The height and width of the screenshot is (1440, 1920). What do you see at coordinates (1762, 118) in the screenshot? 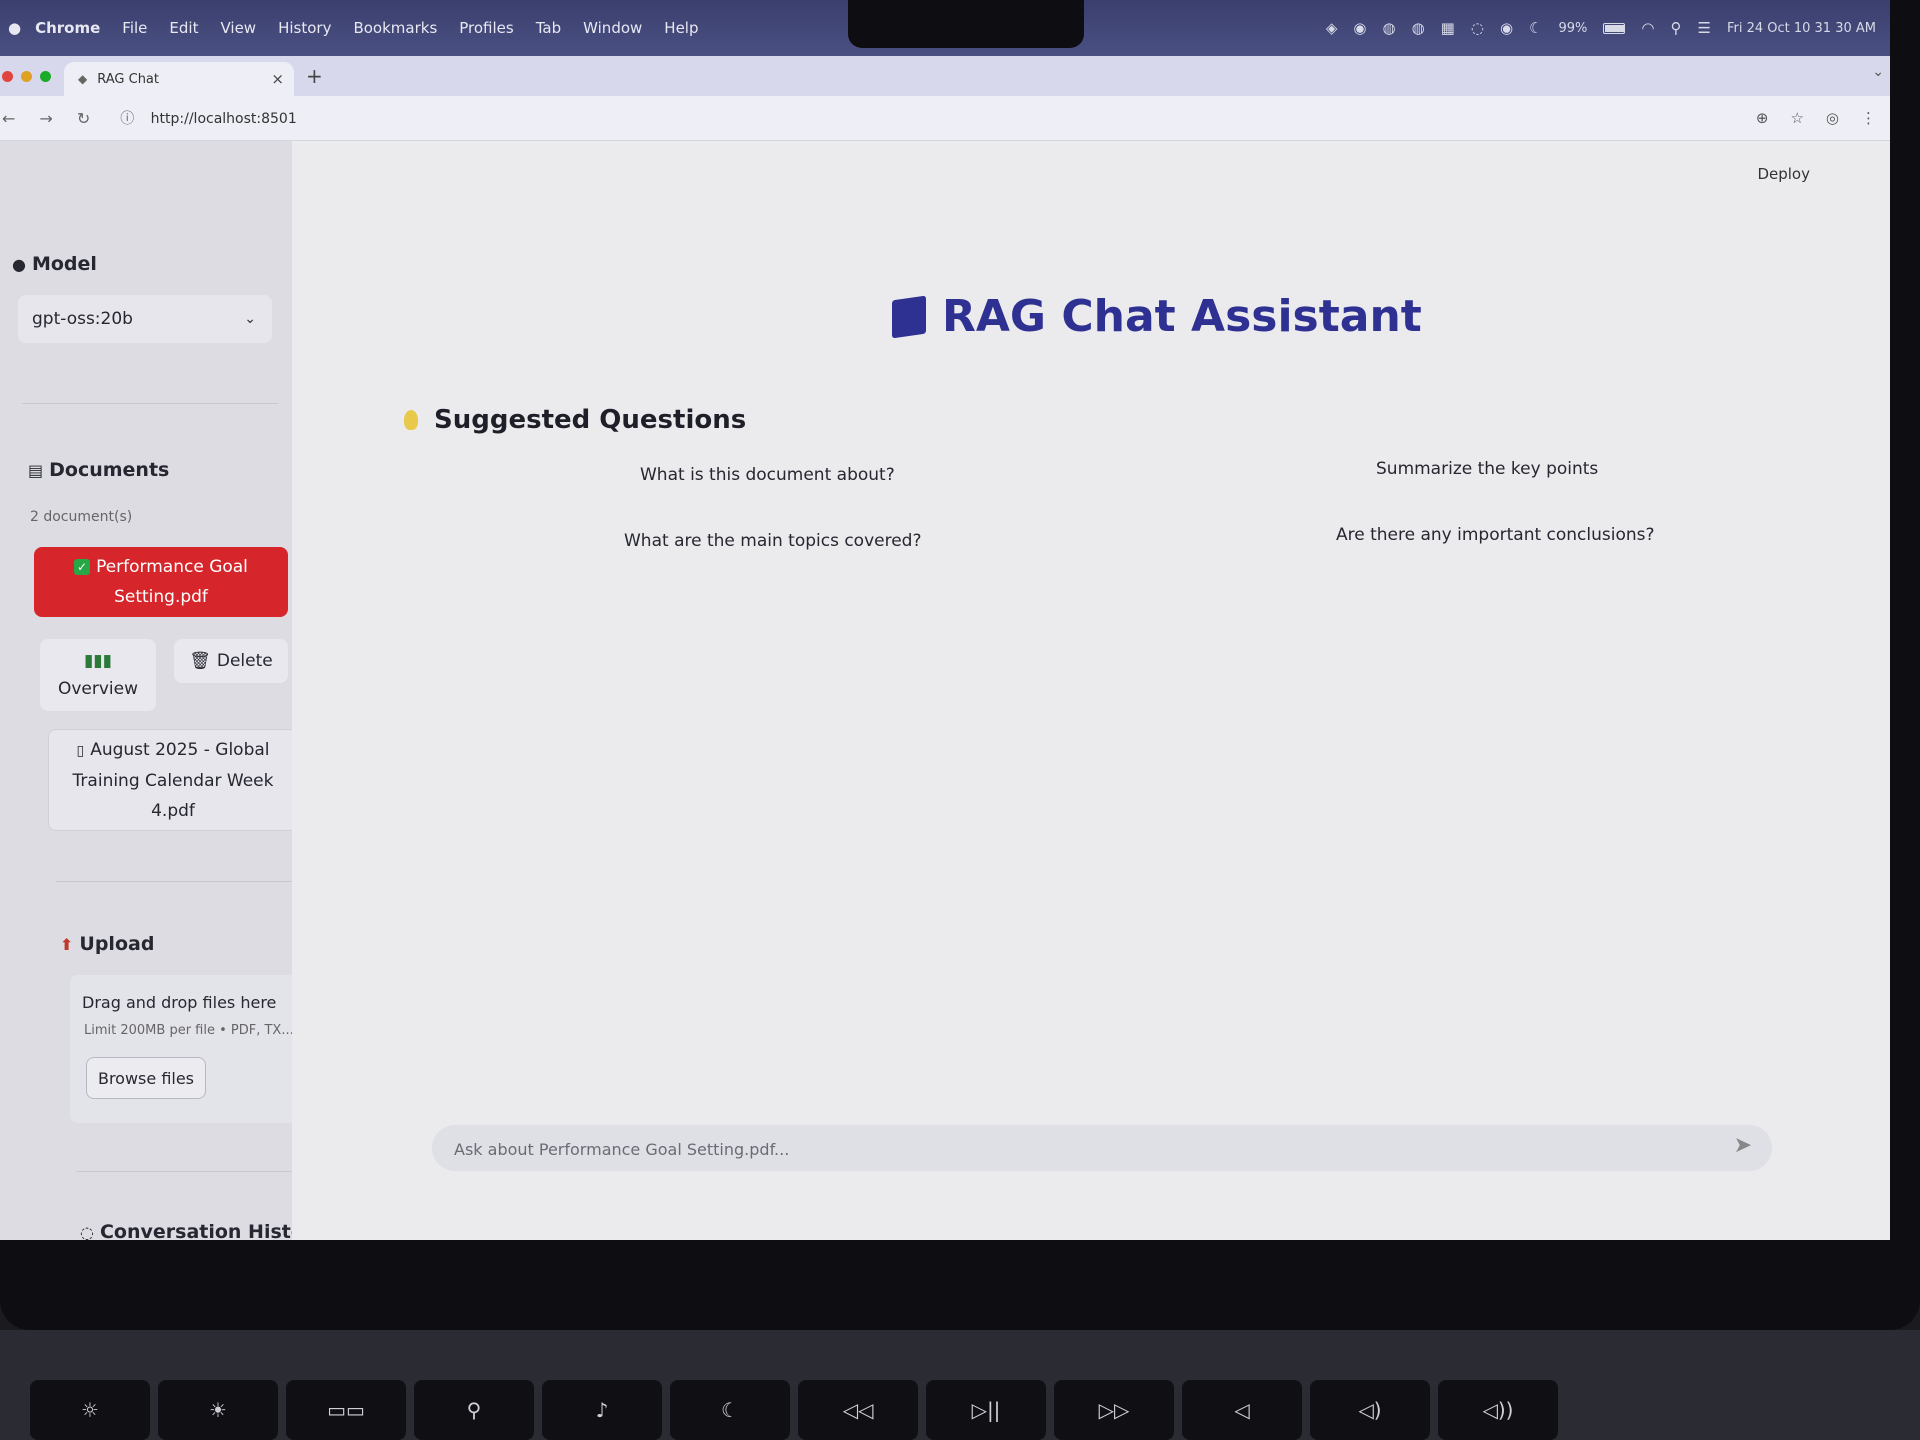
I see `zoom-icon: ⊕` at bounding box center [1762, 118].